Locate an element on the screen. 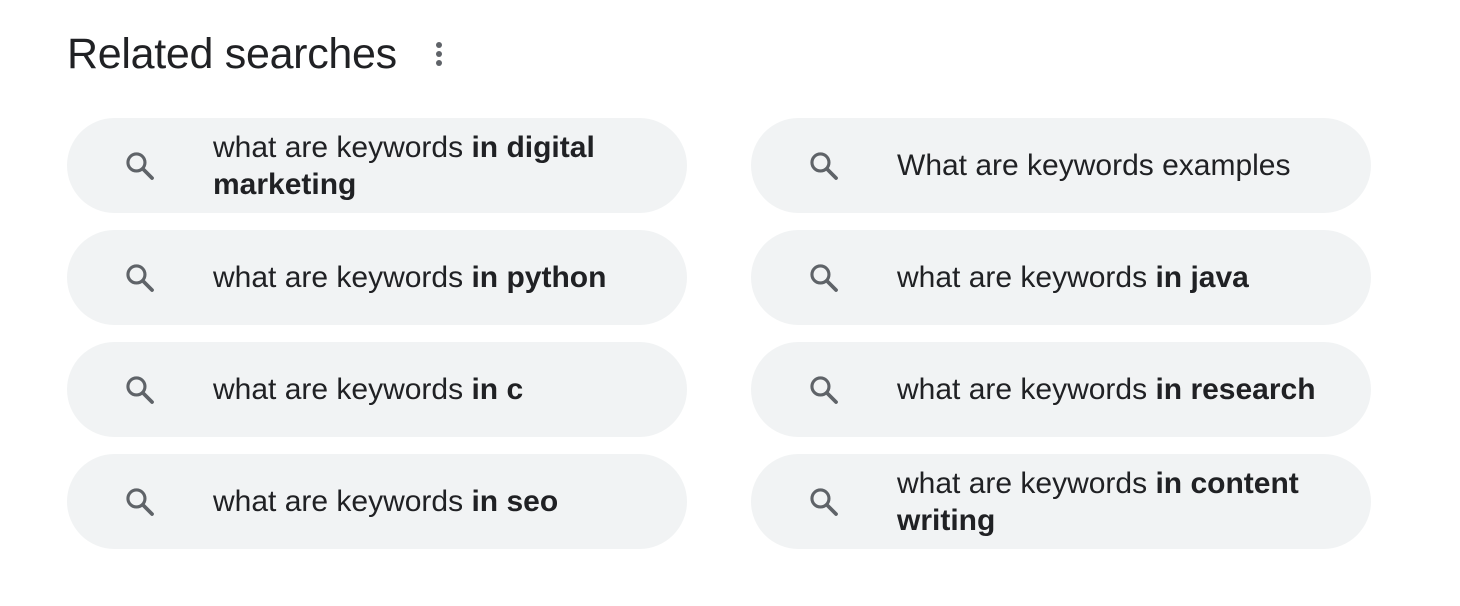 The height and width of the screenshot is (606, 1460). more-vert-icon is located at coordinates (439, 54).